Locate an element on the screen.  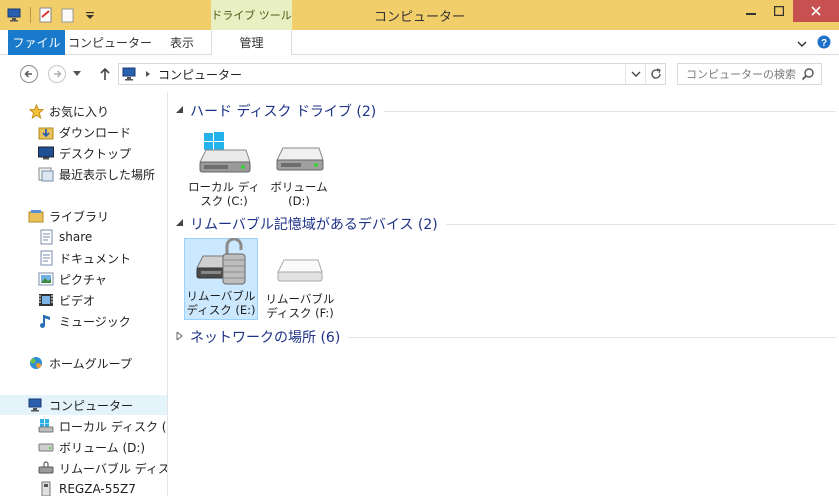
library-icon is located at coordinates (36, 216).